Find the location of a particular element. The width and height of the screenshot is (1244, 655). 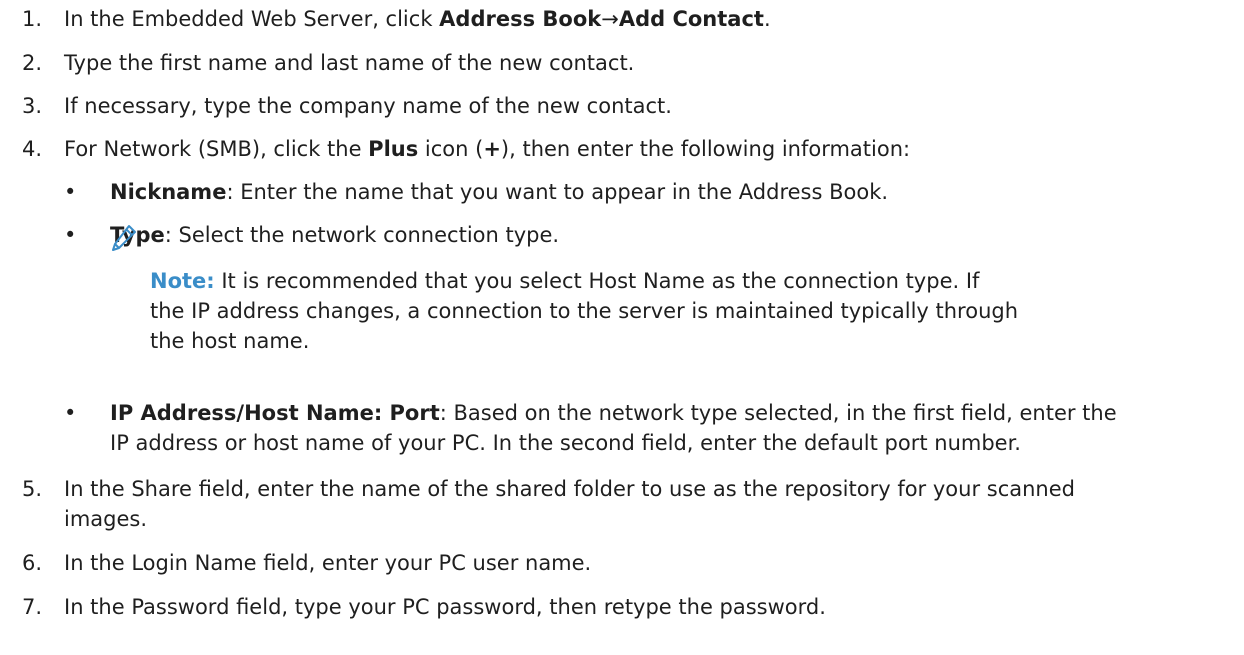

step-number: 4. is located at coordinates (32, 149).